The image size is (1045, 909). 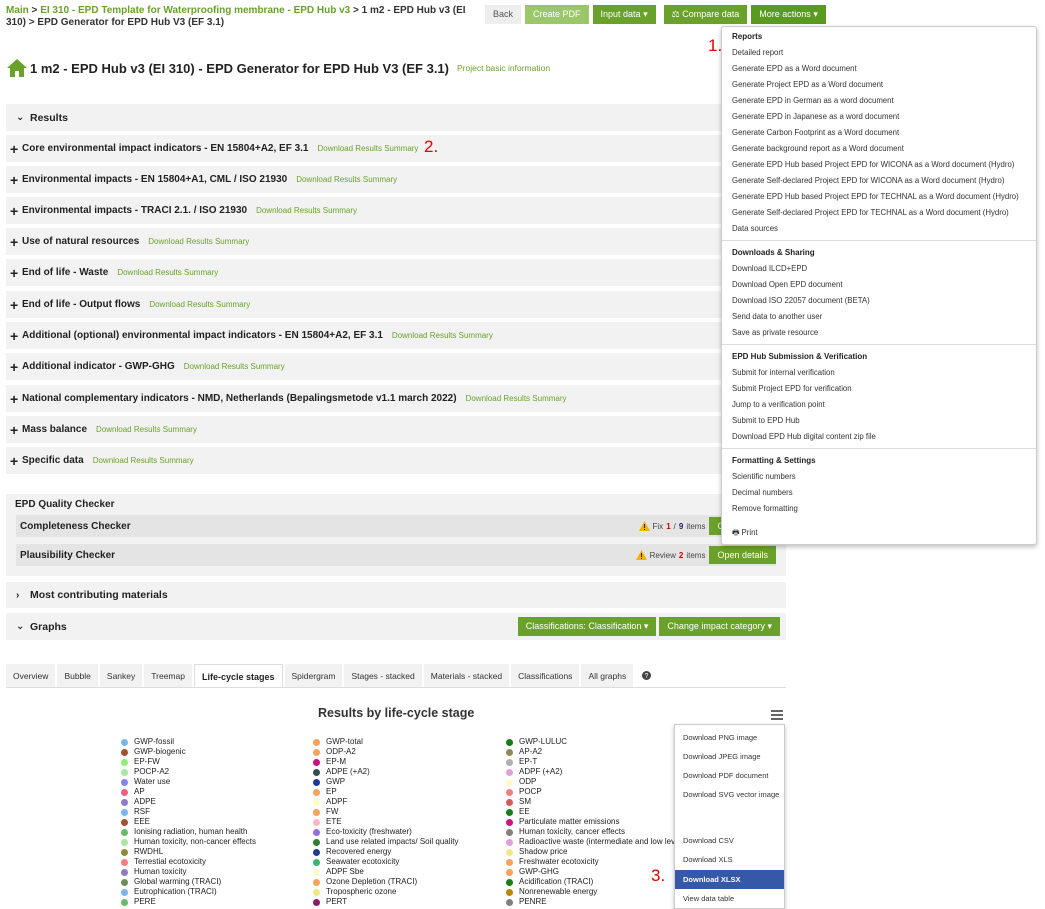 I want to click on legend-item: ODP, so click(x=590, y=782).